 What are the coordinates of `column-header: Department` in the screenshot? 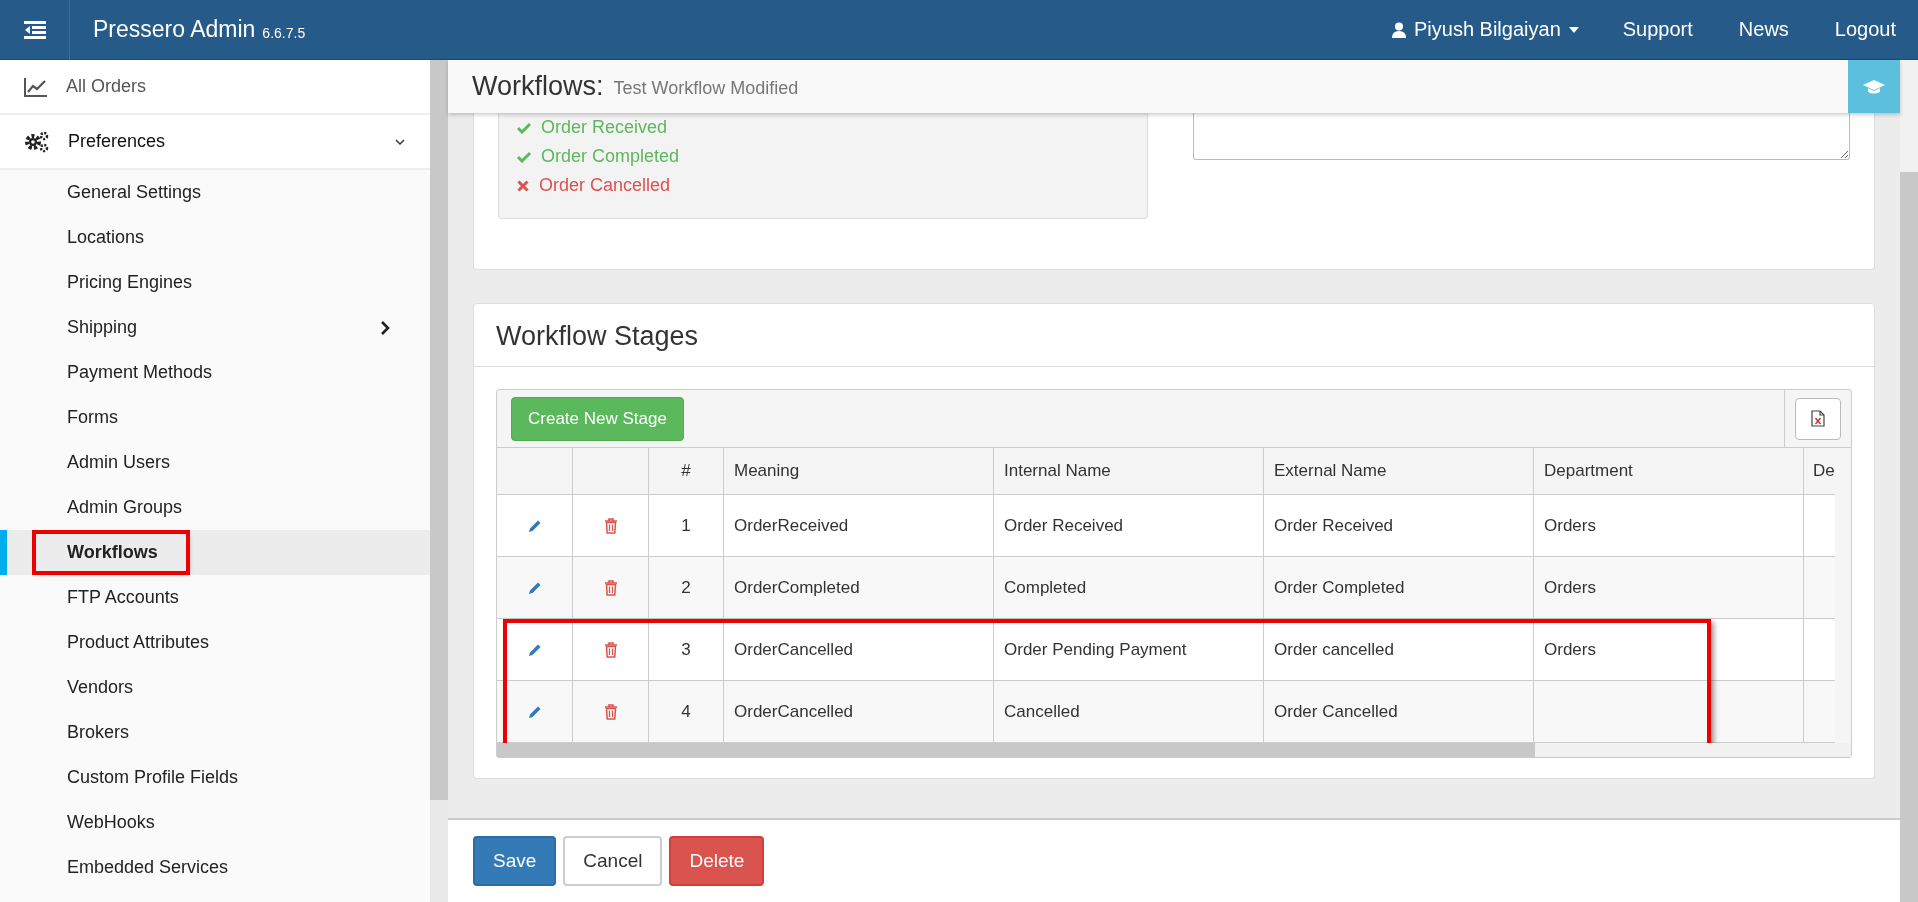 It's located at (1669, 471).